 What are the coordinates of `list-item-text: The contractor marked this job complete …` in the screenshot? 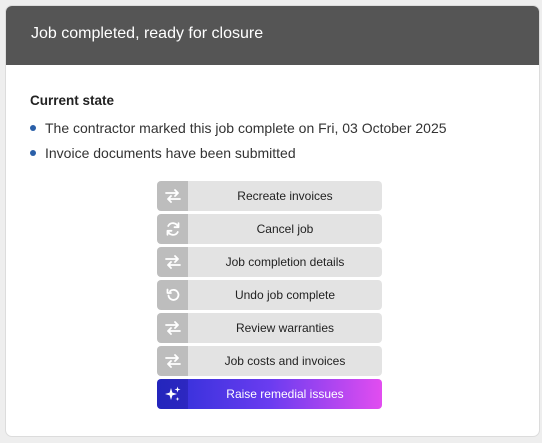 It's located at (246, 128).